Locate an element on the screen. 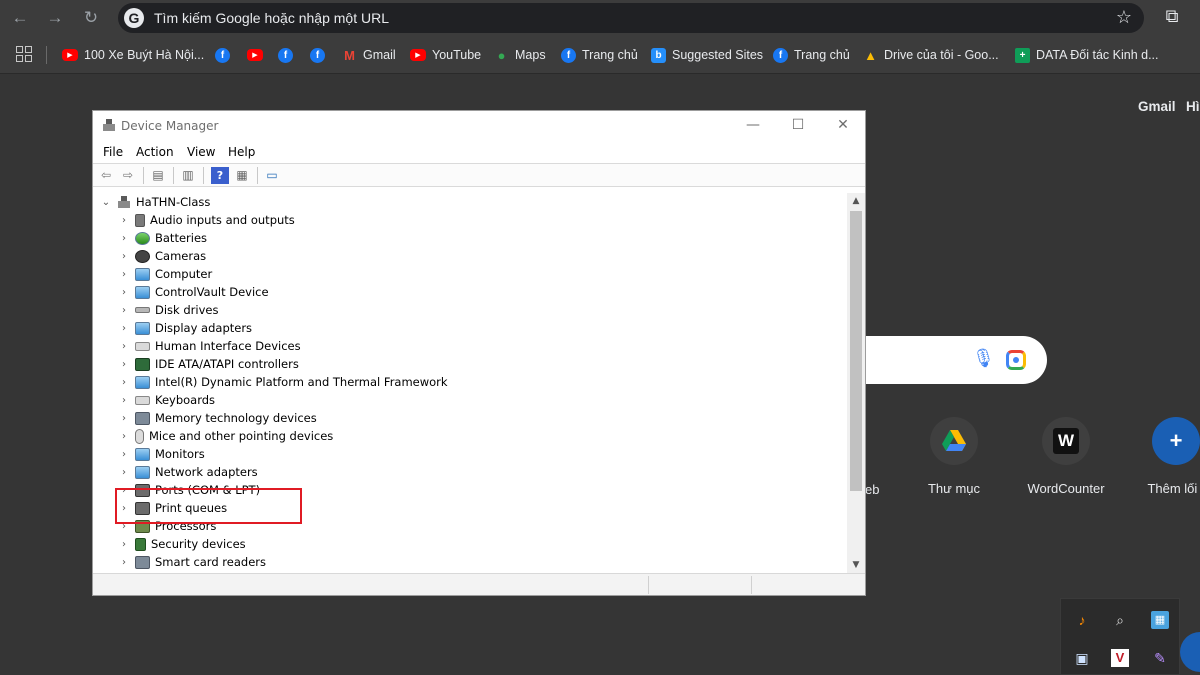 The height and width of the screenshot is (675, 1200). scan-hardware-icon: ▭ is located at coordinates (272, 175).